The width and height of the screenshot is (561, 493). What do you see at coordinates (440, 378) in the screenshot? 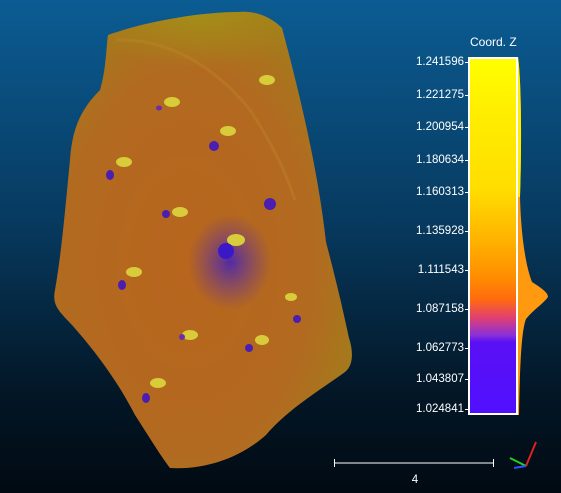
I see `color-scale-tick-label: 1.043807` at bounding box center [440, 378].